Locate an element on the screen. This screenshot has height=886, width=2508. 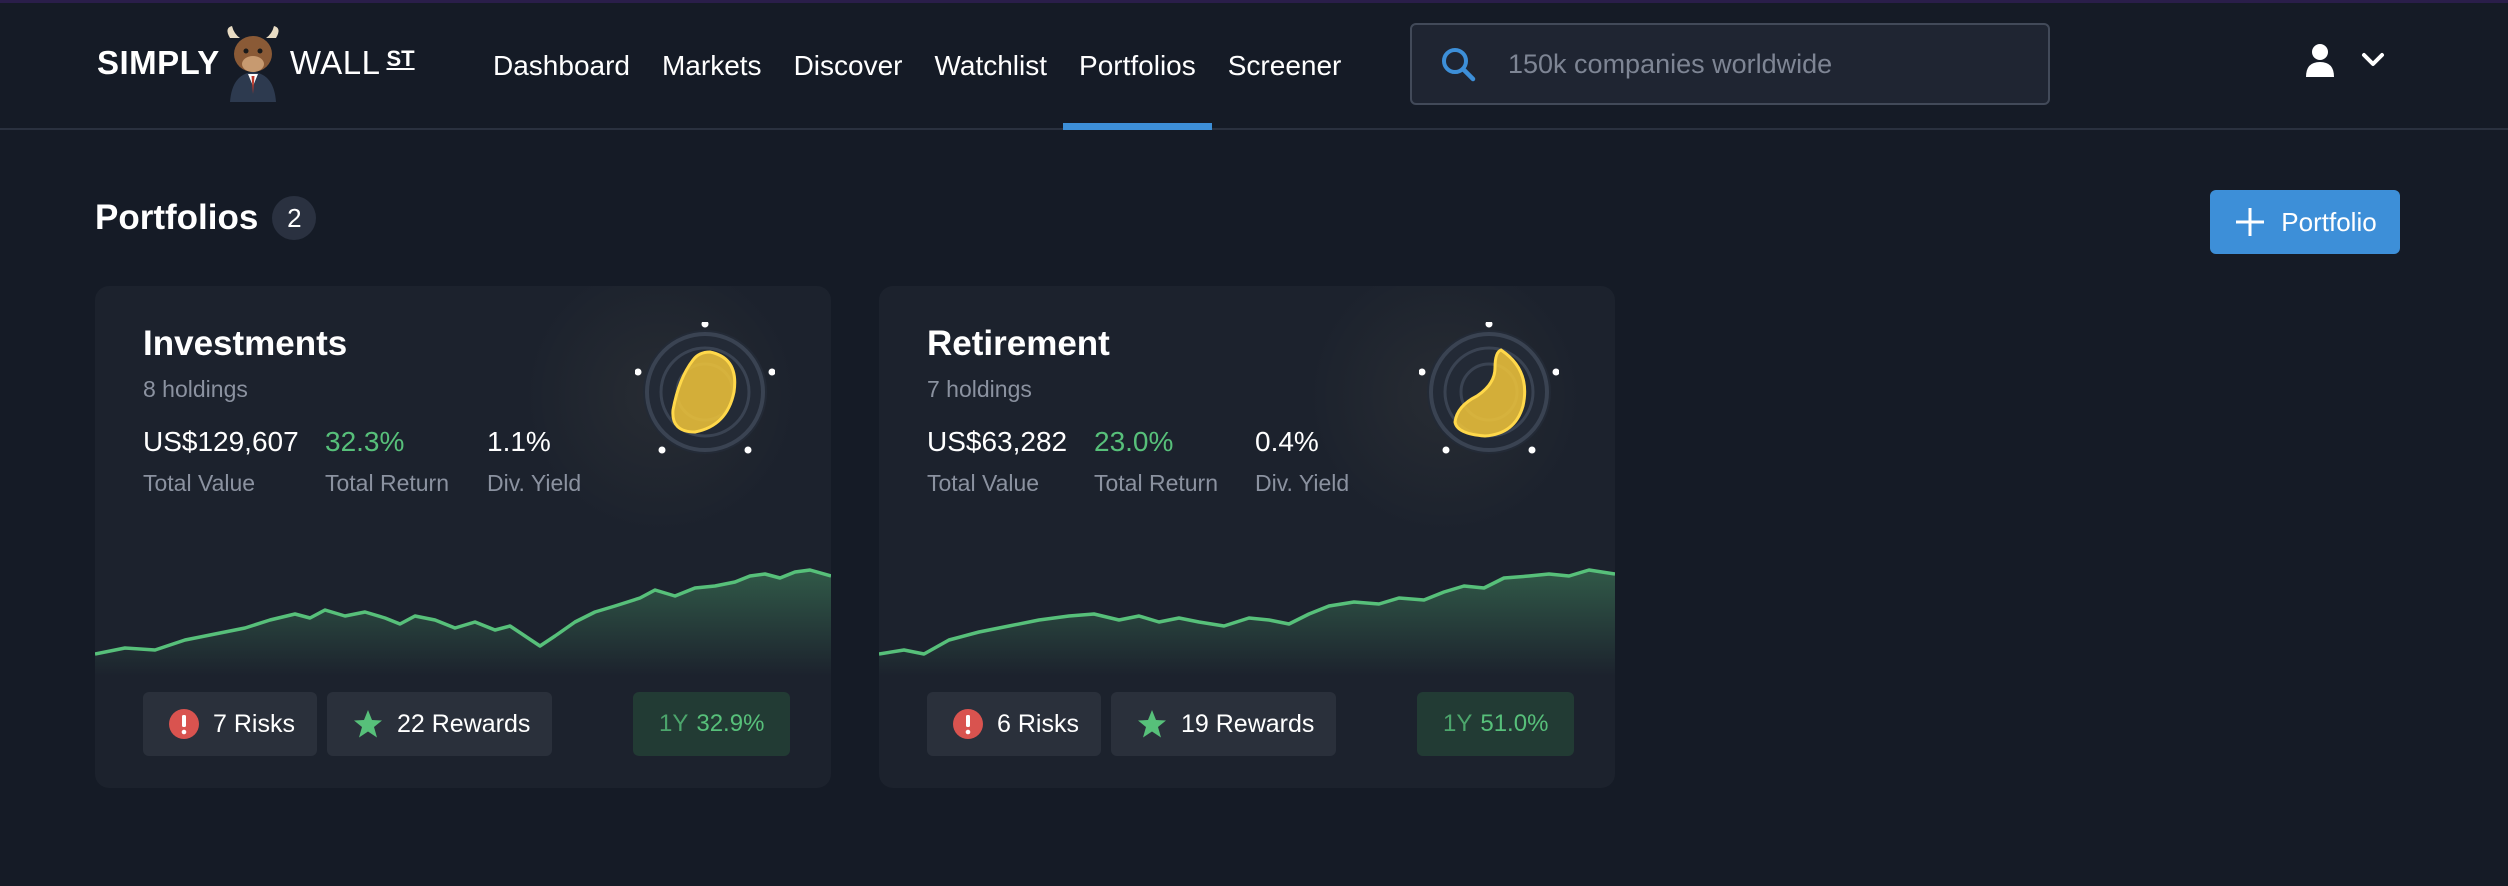
page-header: Portfolios 2 is located at coordinates (206, 218).